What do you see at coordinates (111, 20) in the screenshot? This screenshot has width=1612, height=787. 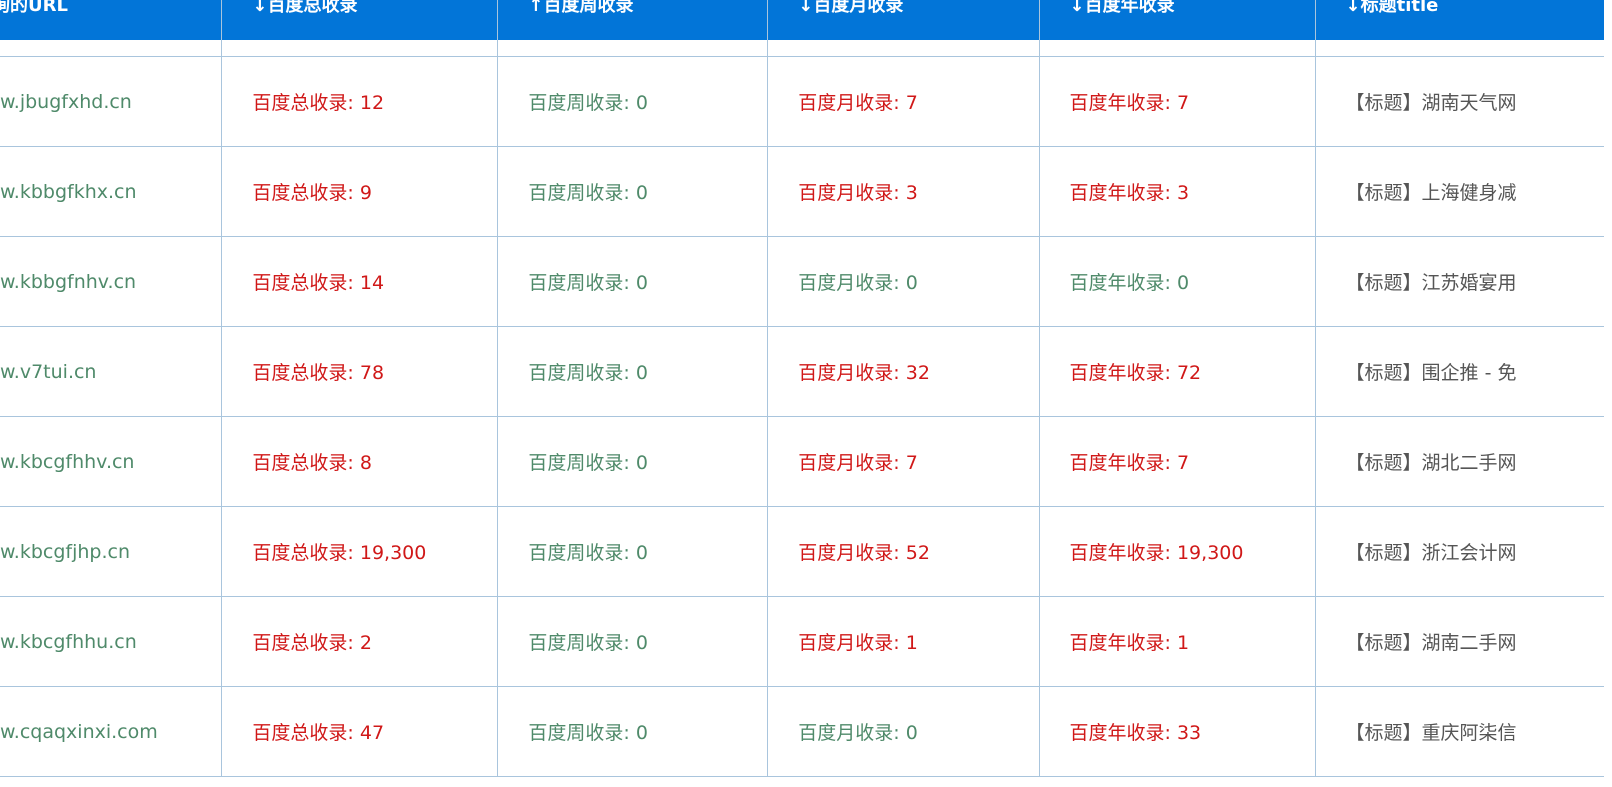 I see `column-header-url: 询的URL` at bounding box center [111, 20].